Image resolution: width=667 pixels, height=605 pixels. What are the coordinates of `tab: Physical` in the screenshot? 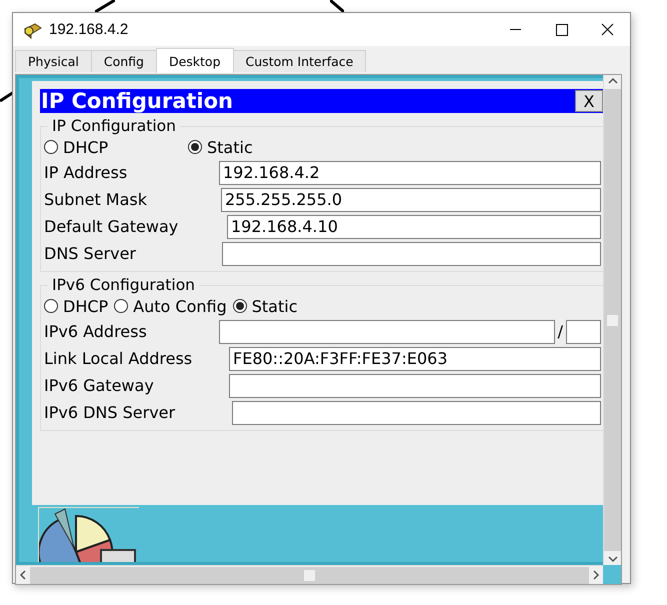 It's located at (53, 61).